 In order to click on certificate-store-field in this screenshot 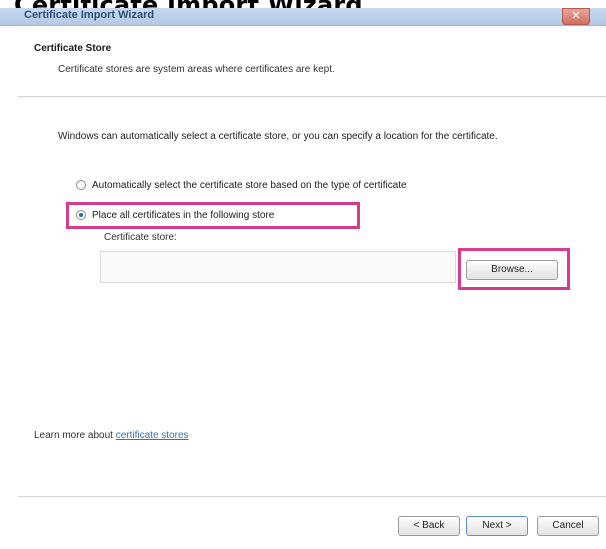, I will do `click(278, 267)`.